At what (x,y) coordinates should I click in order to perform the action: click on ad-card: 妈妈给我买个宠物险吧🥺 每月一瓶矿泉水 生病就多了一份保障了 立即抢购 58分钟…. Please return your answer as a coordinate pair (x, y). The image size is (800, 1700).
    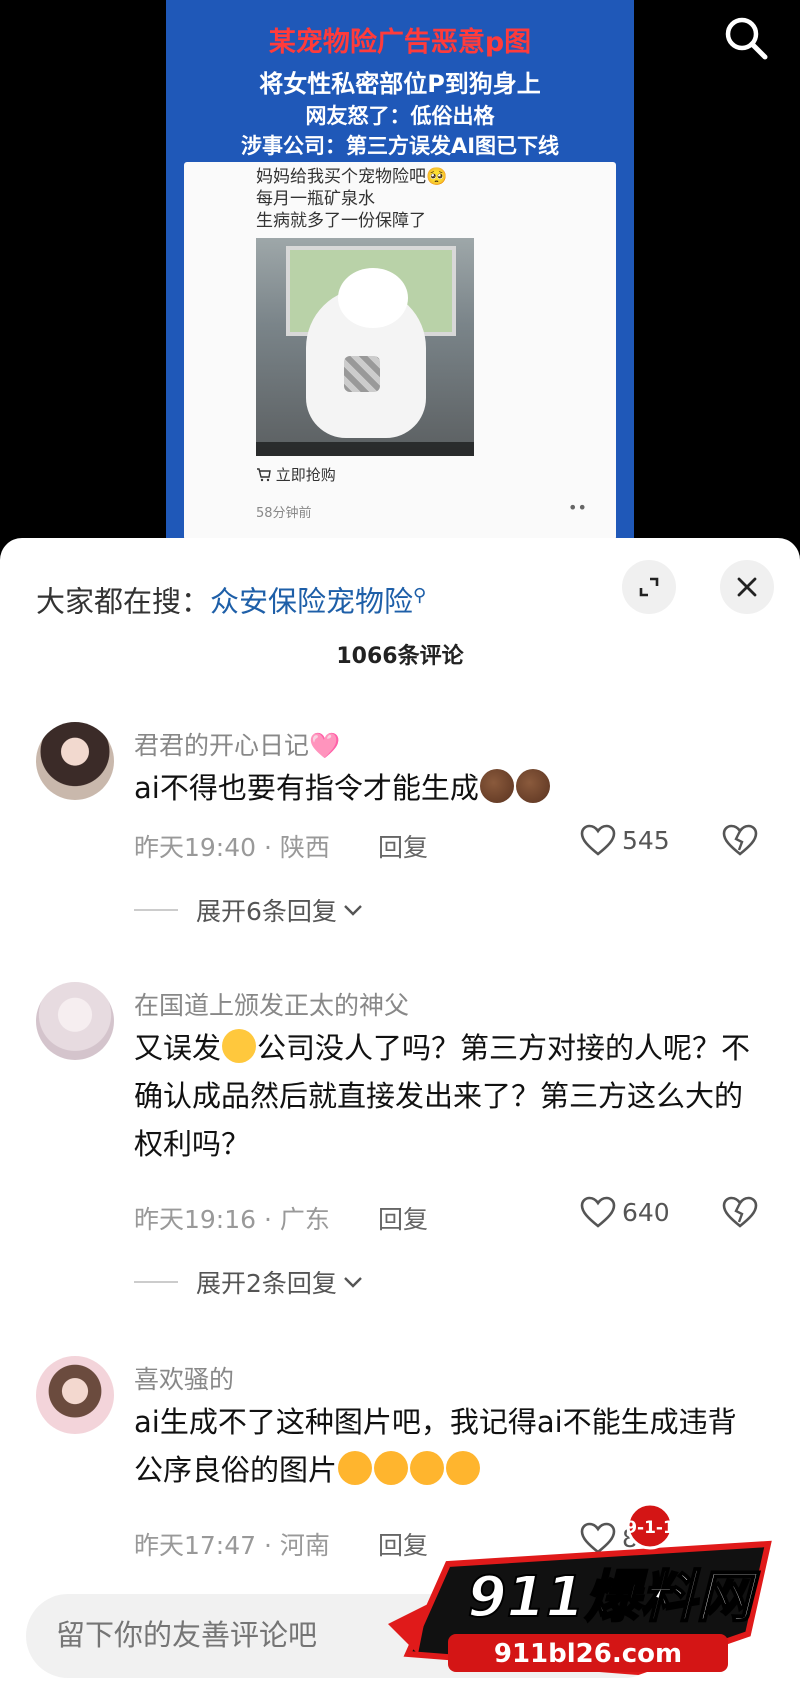
    Looking at the image, I should click on (400, 351).